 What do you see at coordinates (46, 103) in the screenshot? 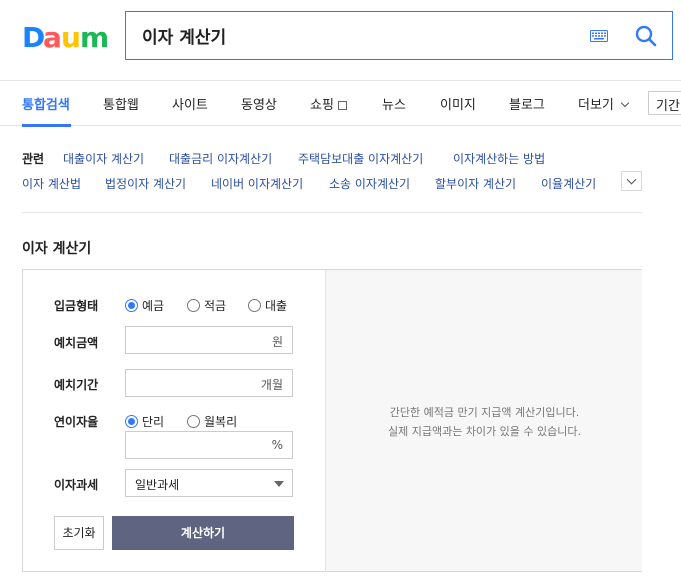
I see `tab-integrated: 통합검색` at bounding box center [46, 103].